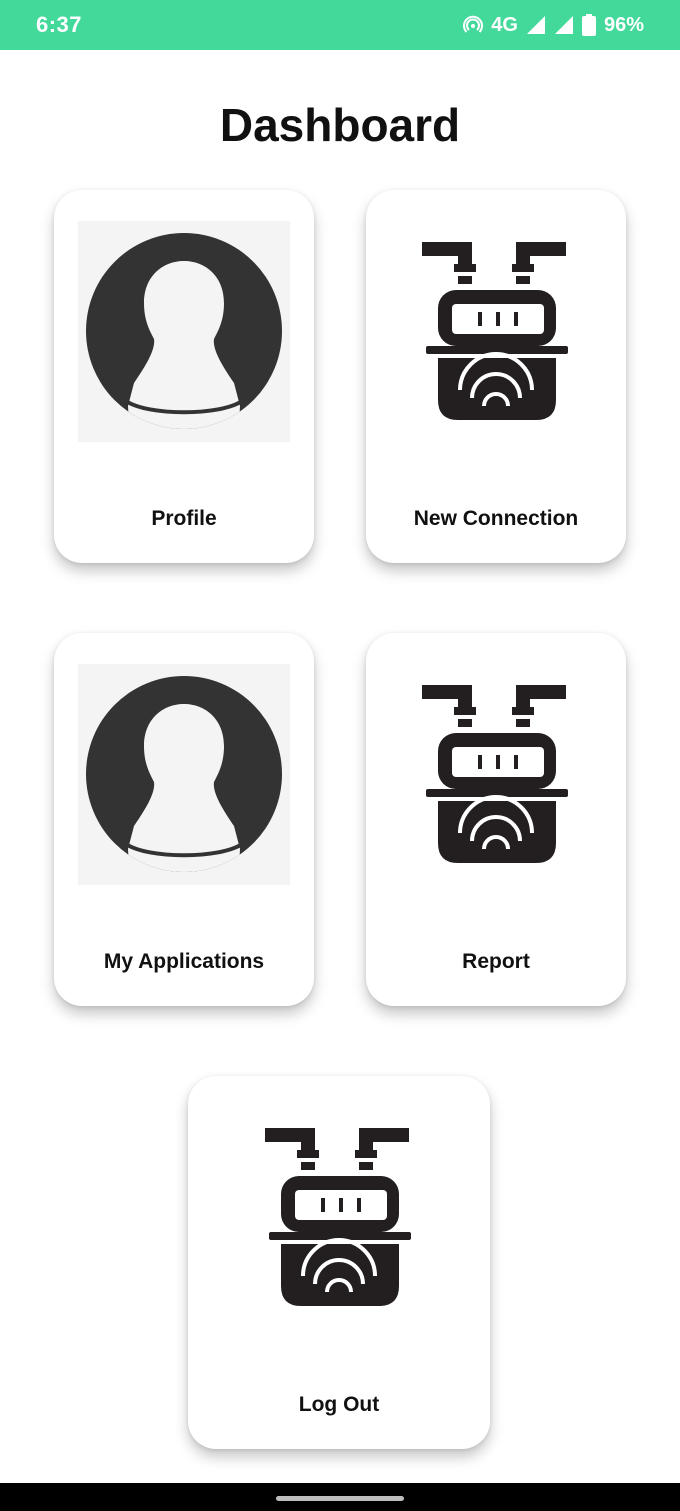 Image resolution: width=680 pixels, height=1511 pixels. What do you see at coordinates (504, 24) in the screenshot?
I see `network-type: 4G` at bounding box center [504, 24].